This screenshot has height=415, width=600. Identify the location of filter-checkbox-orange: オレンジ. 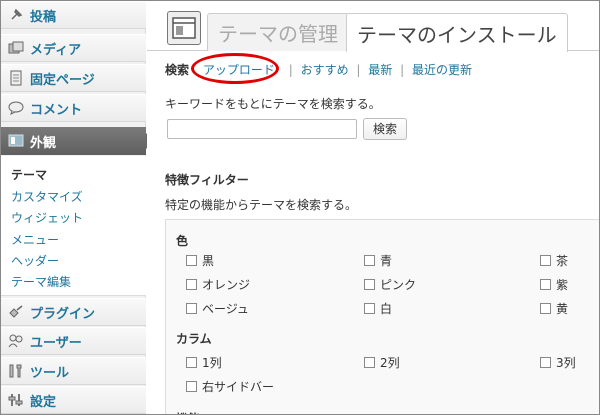
(218, 284).